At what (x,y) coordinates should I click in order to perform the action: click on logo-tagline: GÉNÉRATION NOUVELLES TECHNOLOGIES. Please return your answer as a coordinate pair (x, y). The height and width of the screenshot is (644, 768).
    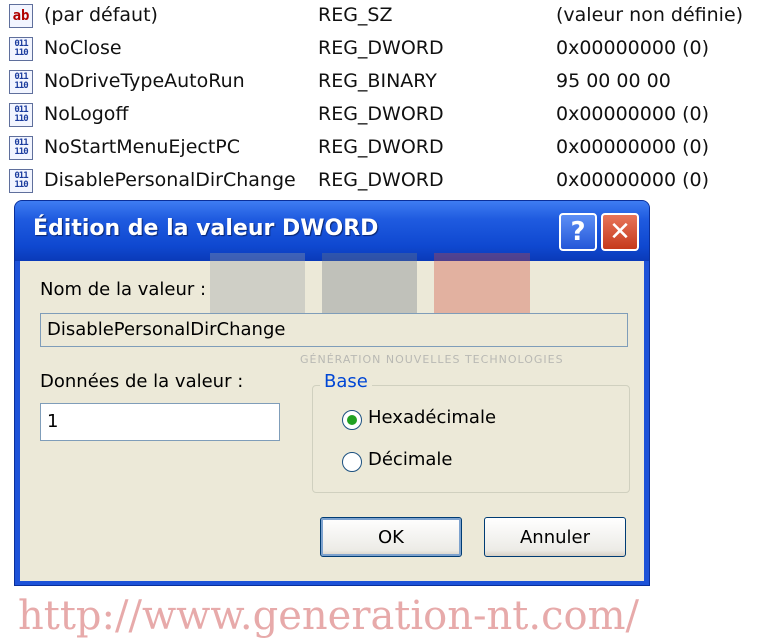
    Looking at the image, I should click on (432, 359).